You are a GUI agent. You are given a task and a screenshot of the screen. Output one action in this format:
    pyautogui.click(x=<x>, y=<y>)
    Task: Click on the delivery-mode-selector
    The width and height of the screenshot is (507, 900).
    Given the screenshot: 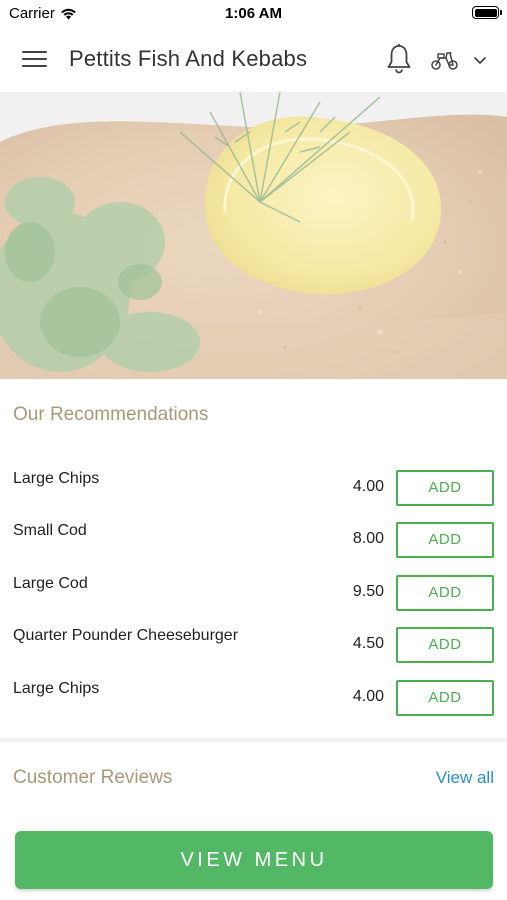 What is the action you would take?
    pyautogui.click(x=461, y=60)
    